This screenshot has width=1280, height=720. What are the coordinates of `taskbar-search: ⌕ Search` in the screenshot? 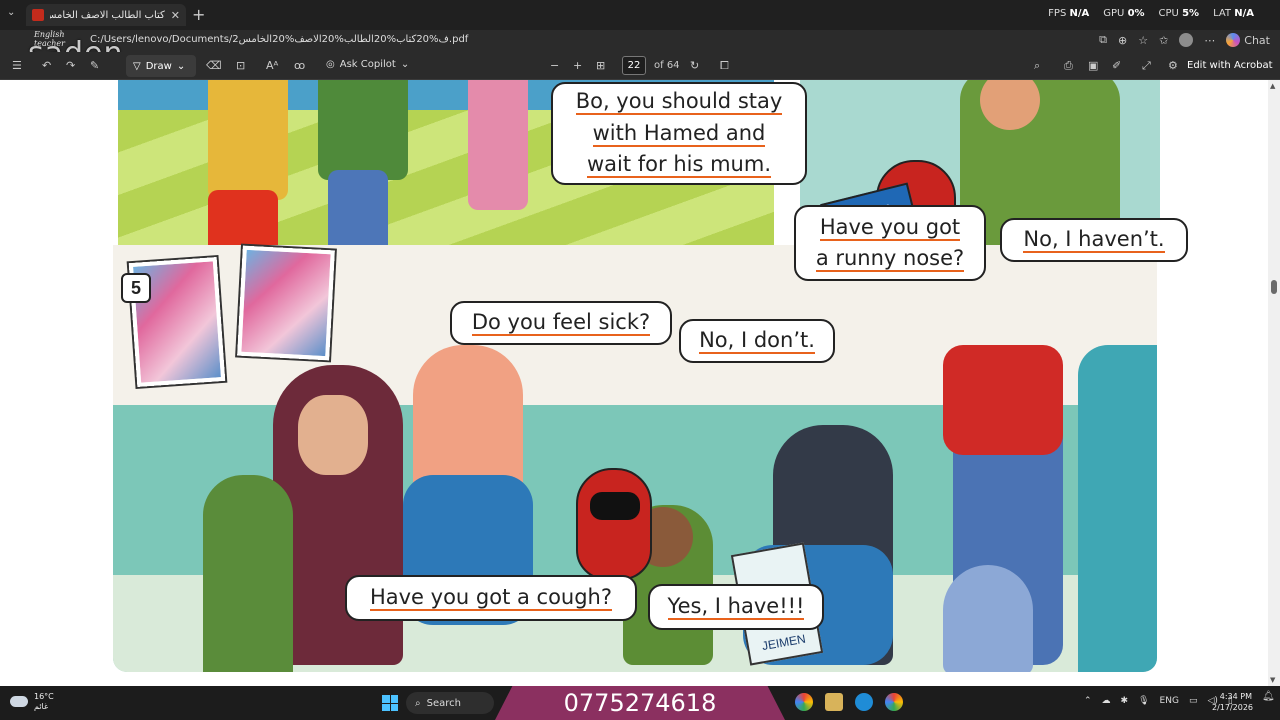 It's located at (450, 703).